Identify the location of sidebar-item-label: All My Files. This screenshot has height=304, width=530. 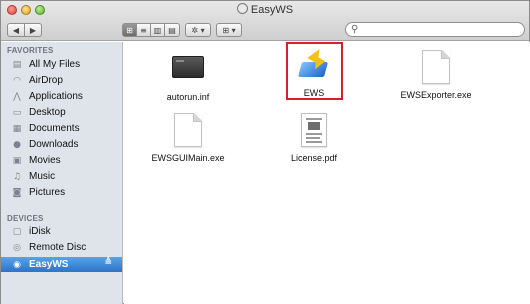
(55, 64).